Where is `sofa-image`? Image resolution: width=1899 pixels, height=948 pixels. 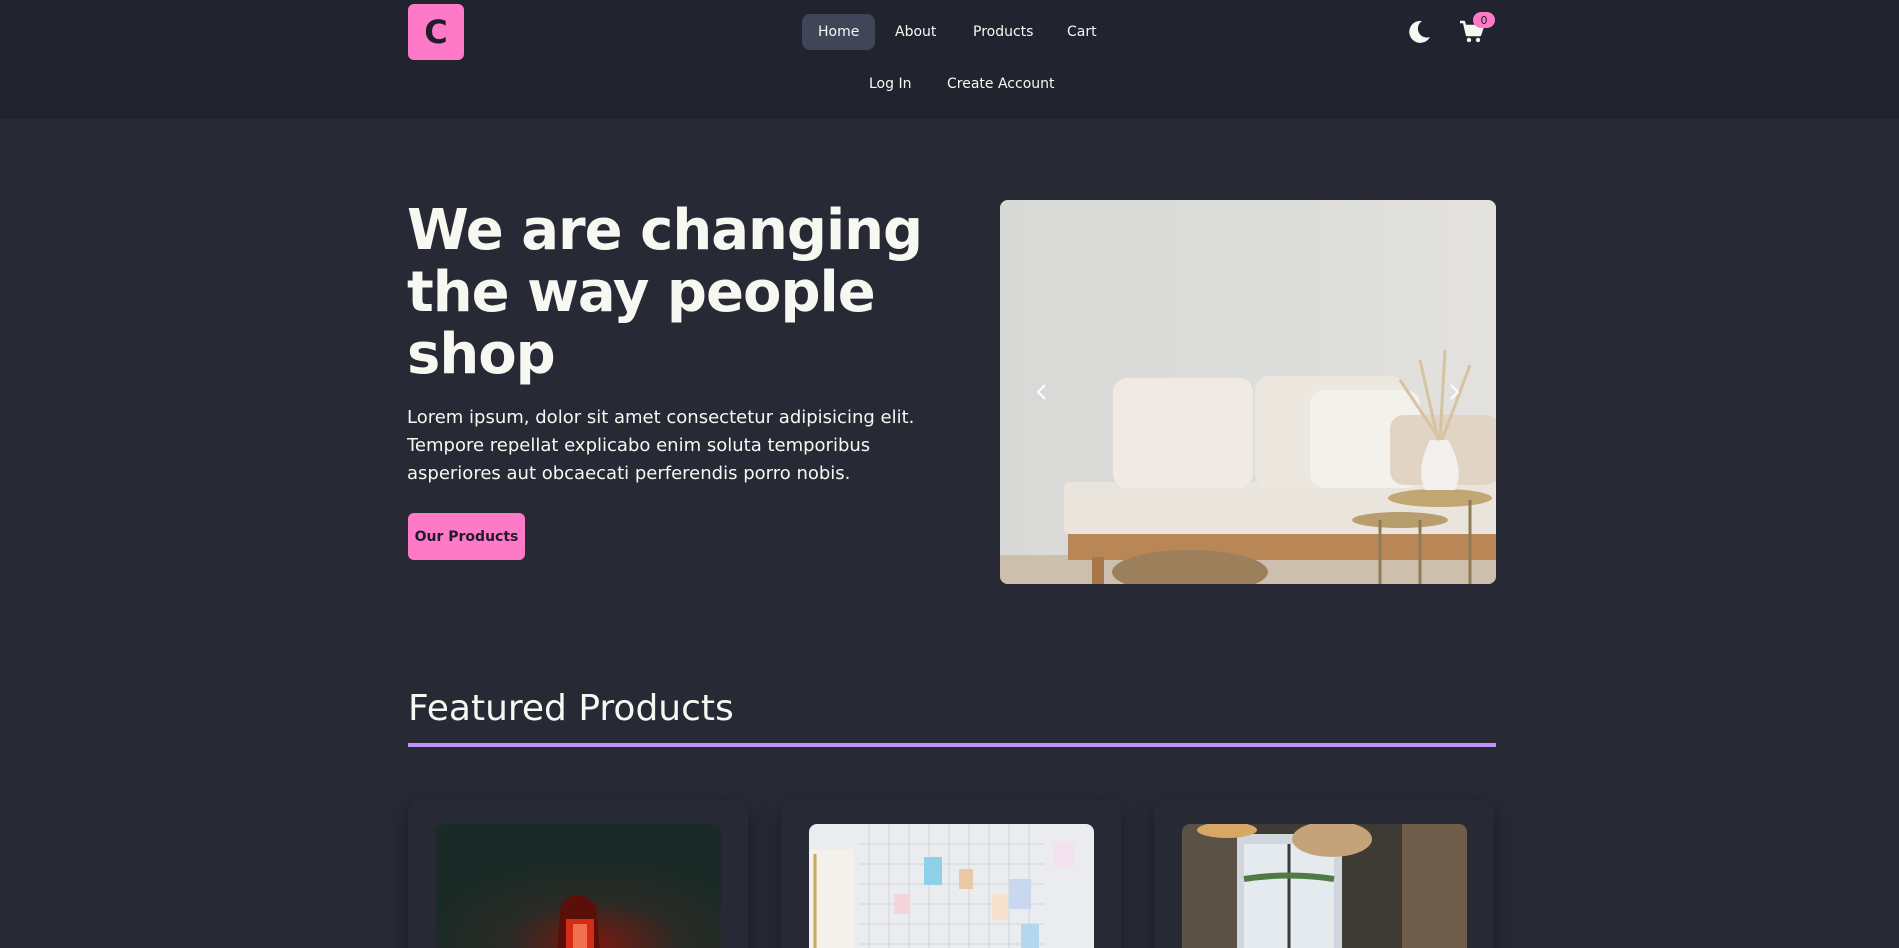
sofa-image is located at coordinates (1248, 392).